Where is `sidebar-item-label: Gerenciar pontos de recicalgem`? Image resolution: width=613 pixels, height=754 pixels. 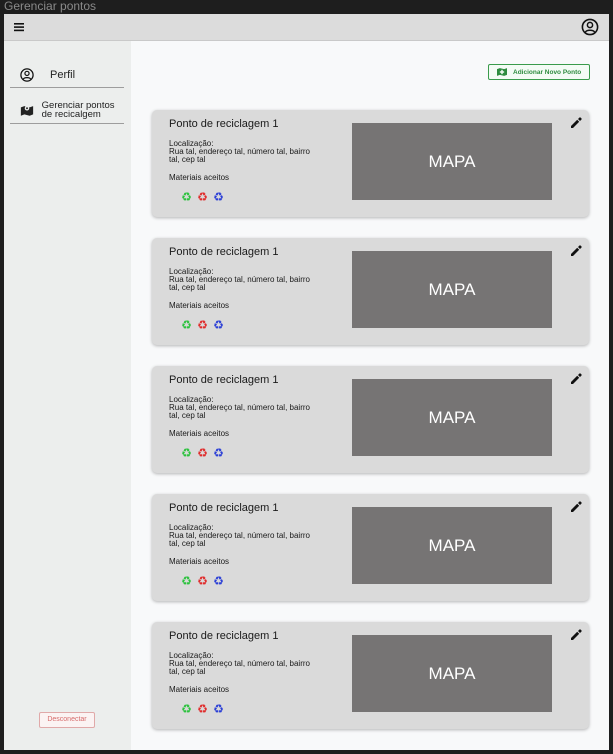 sidebar-item-label: Gerenciar pontos de recicalgem is located at coordinates (78, 110).